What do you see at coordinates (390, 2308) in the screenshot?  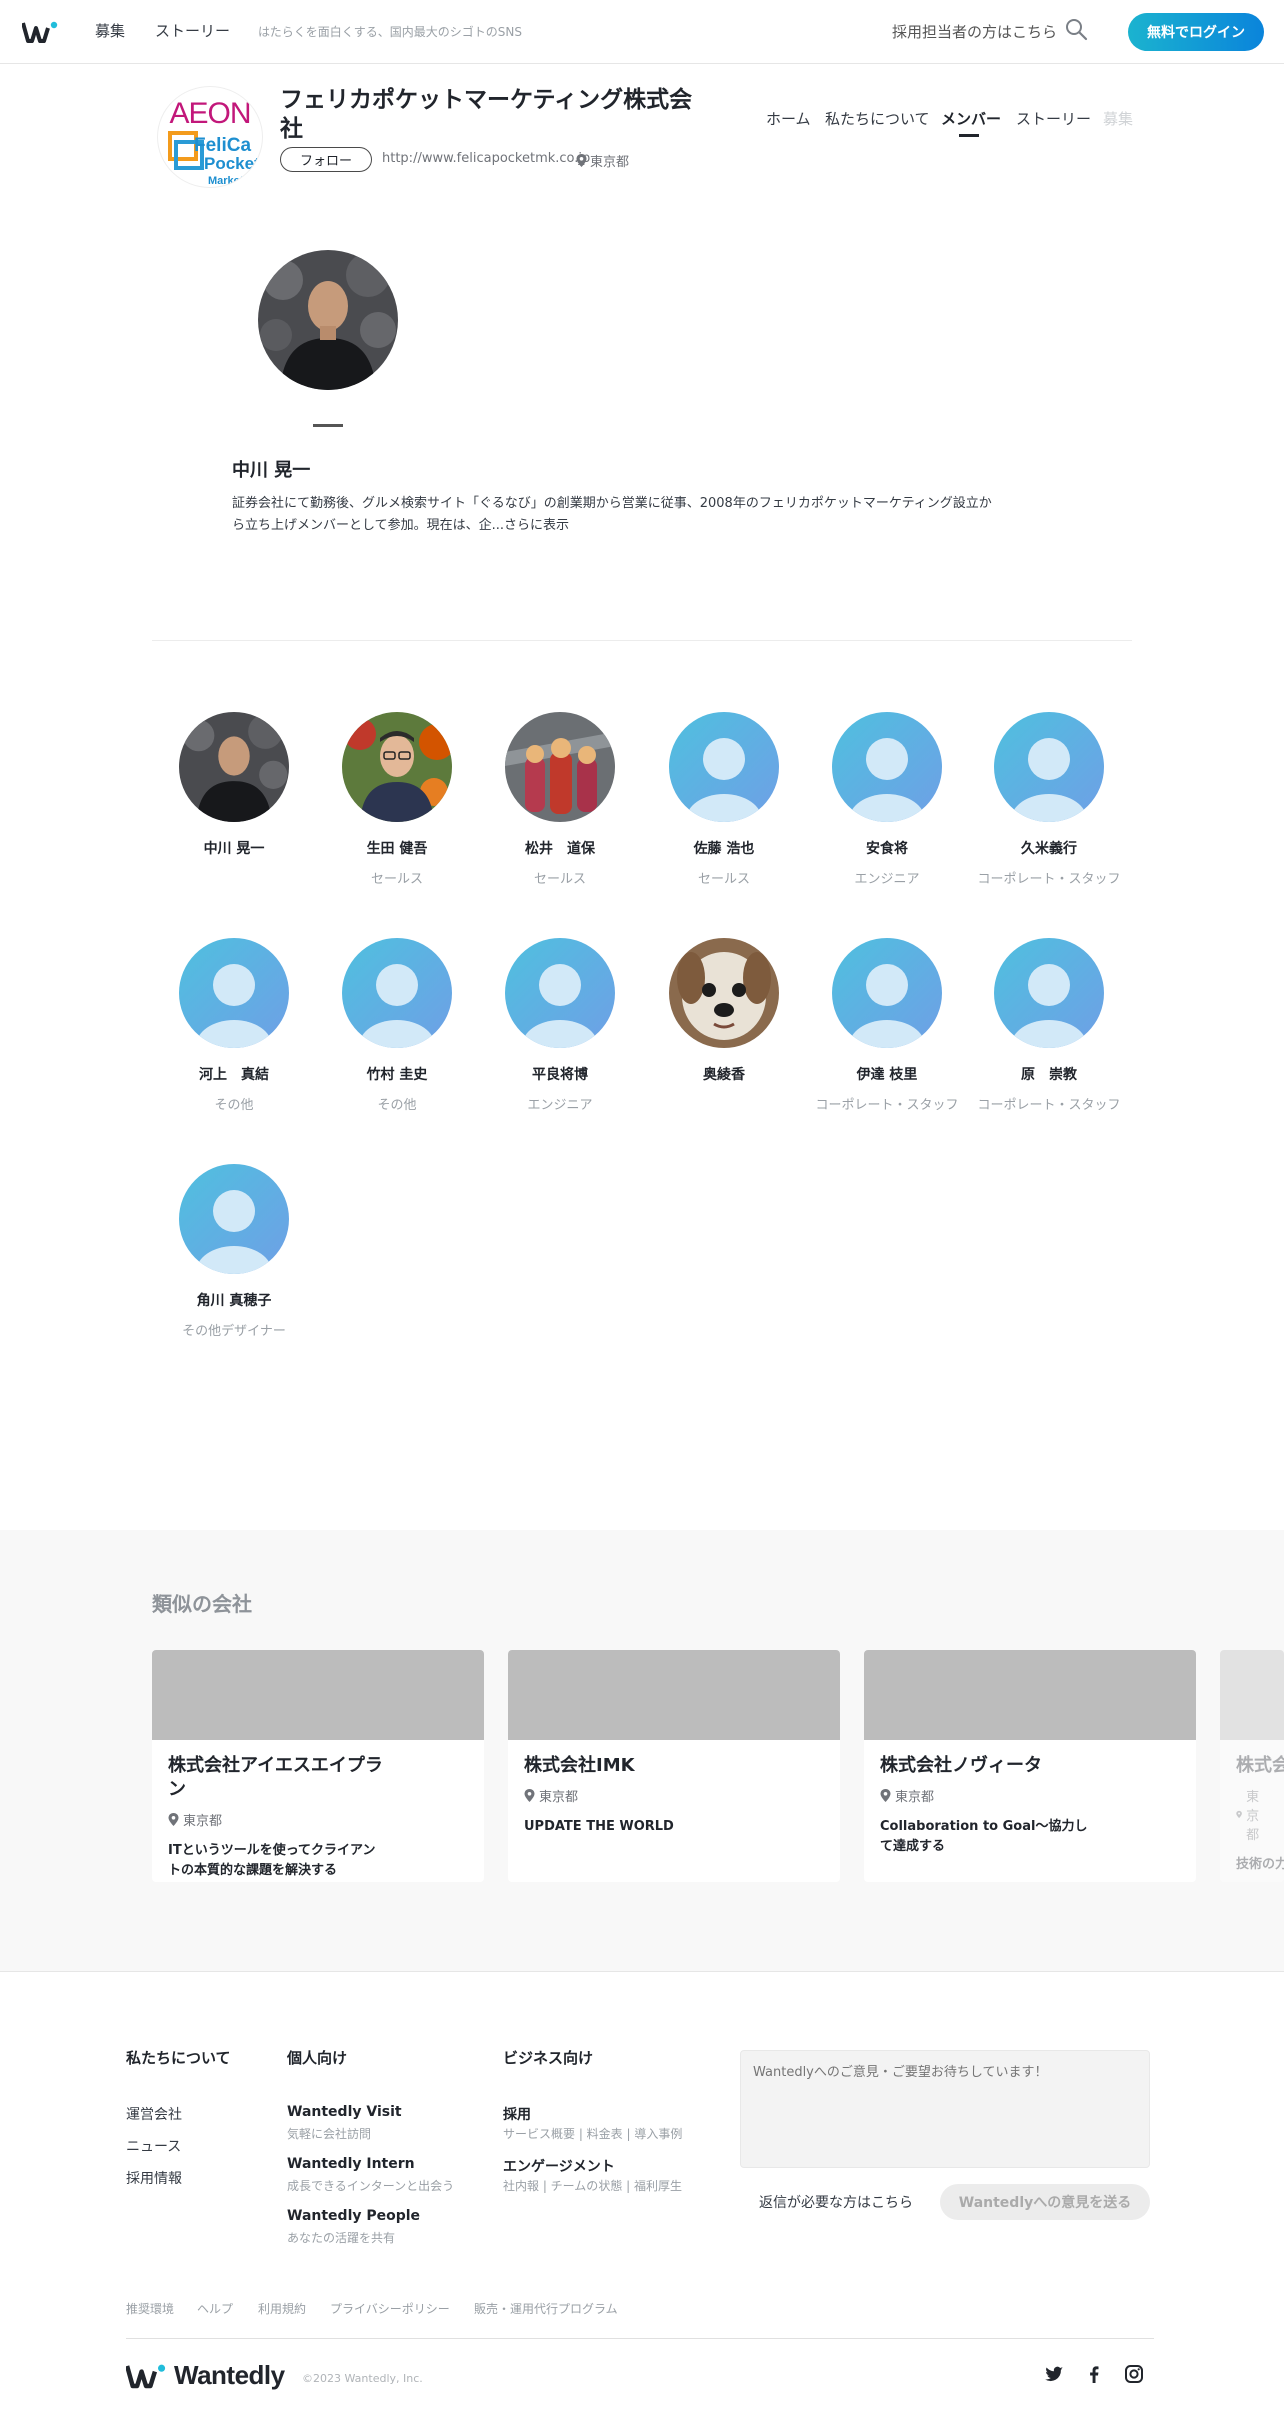 I see `legal-link-privacy: プライバシーポリシー` at bounding box center [390, 2308].